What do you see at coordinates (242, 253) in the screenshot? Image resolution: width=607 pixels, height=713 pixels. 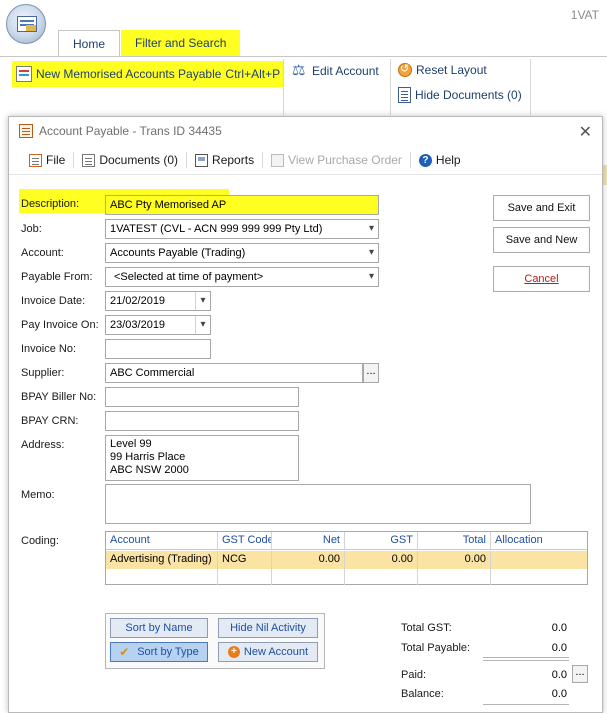 I see `account-select: Accounts Payable (Trading)` at bounding box center [242, 253].